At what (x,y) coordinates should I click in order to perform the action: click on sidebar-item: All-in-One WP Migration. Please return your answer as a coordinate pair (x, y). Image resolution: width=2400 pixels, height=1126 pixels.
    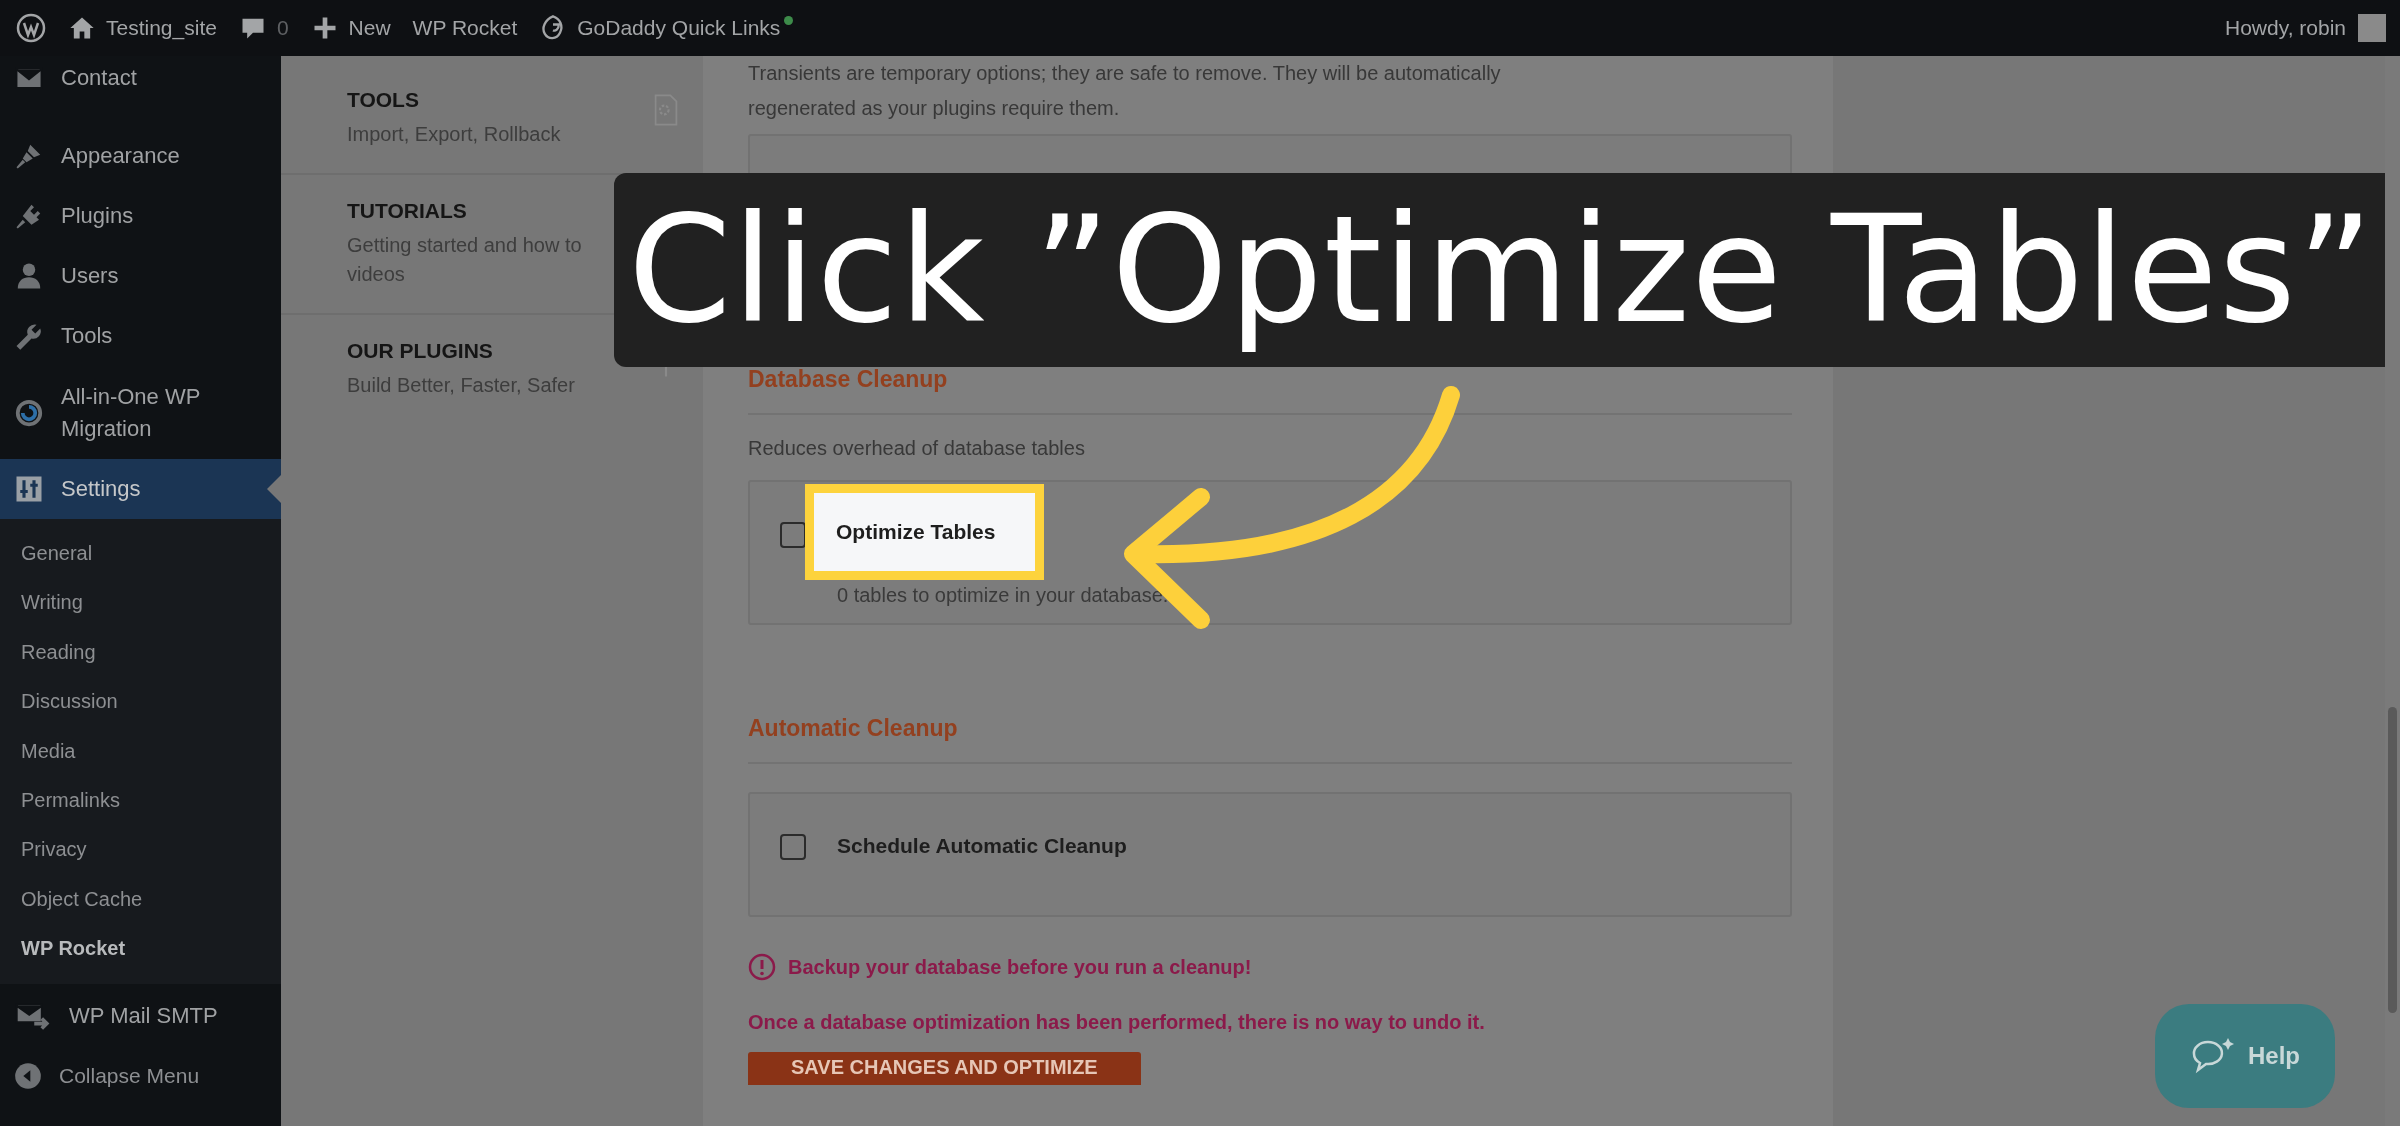
    Looking at the image, I should click on (140, 412).